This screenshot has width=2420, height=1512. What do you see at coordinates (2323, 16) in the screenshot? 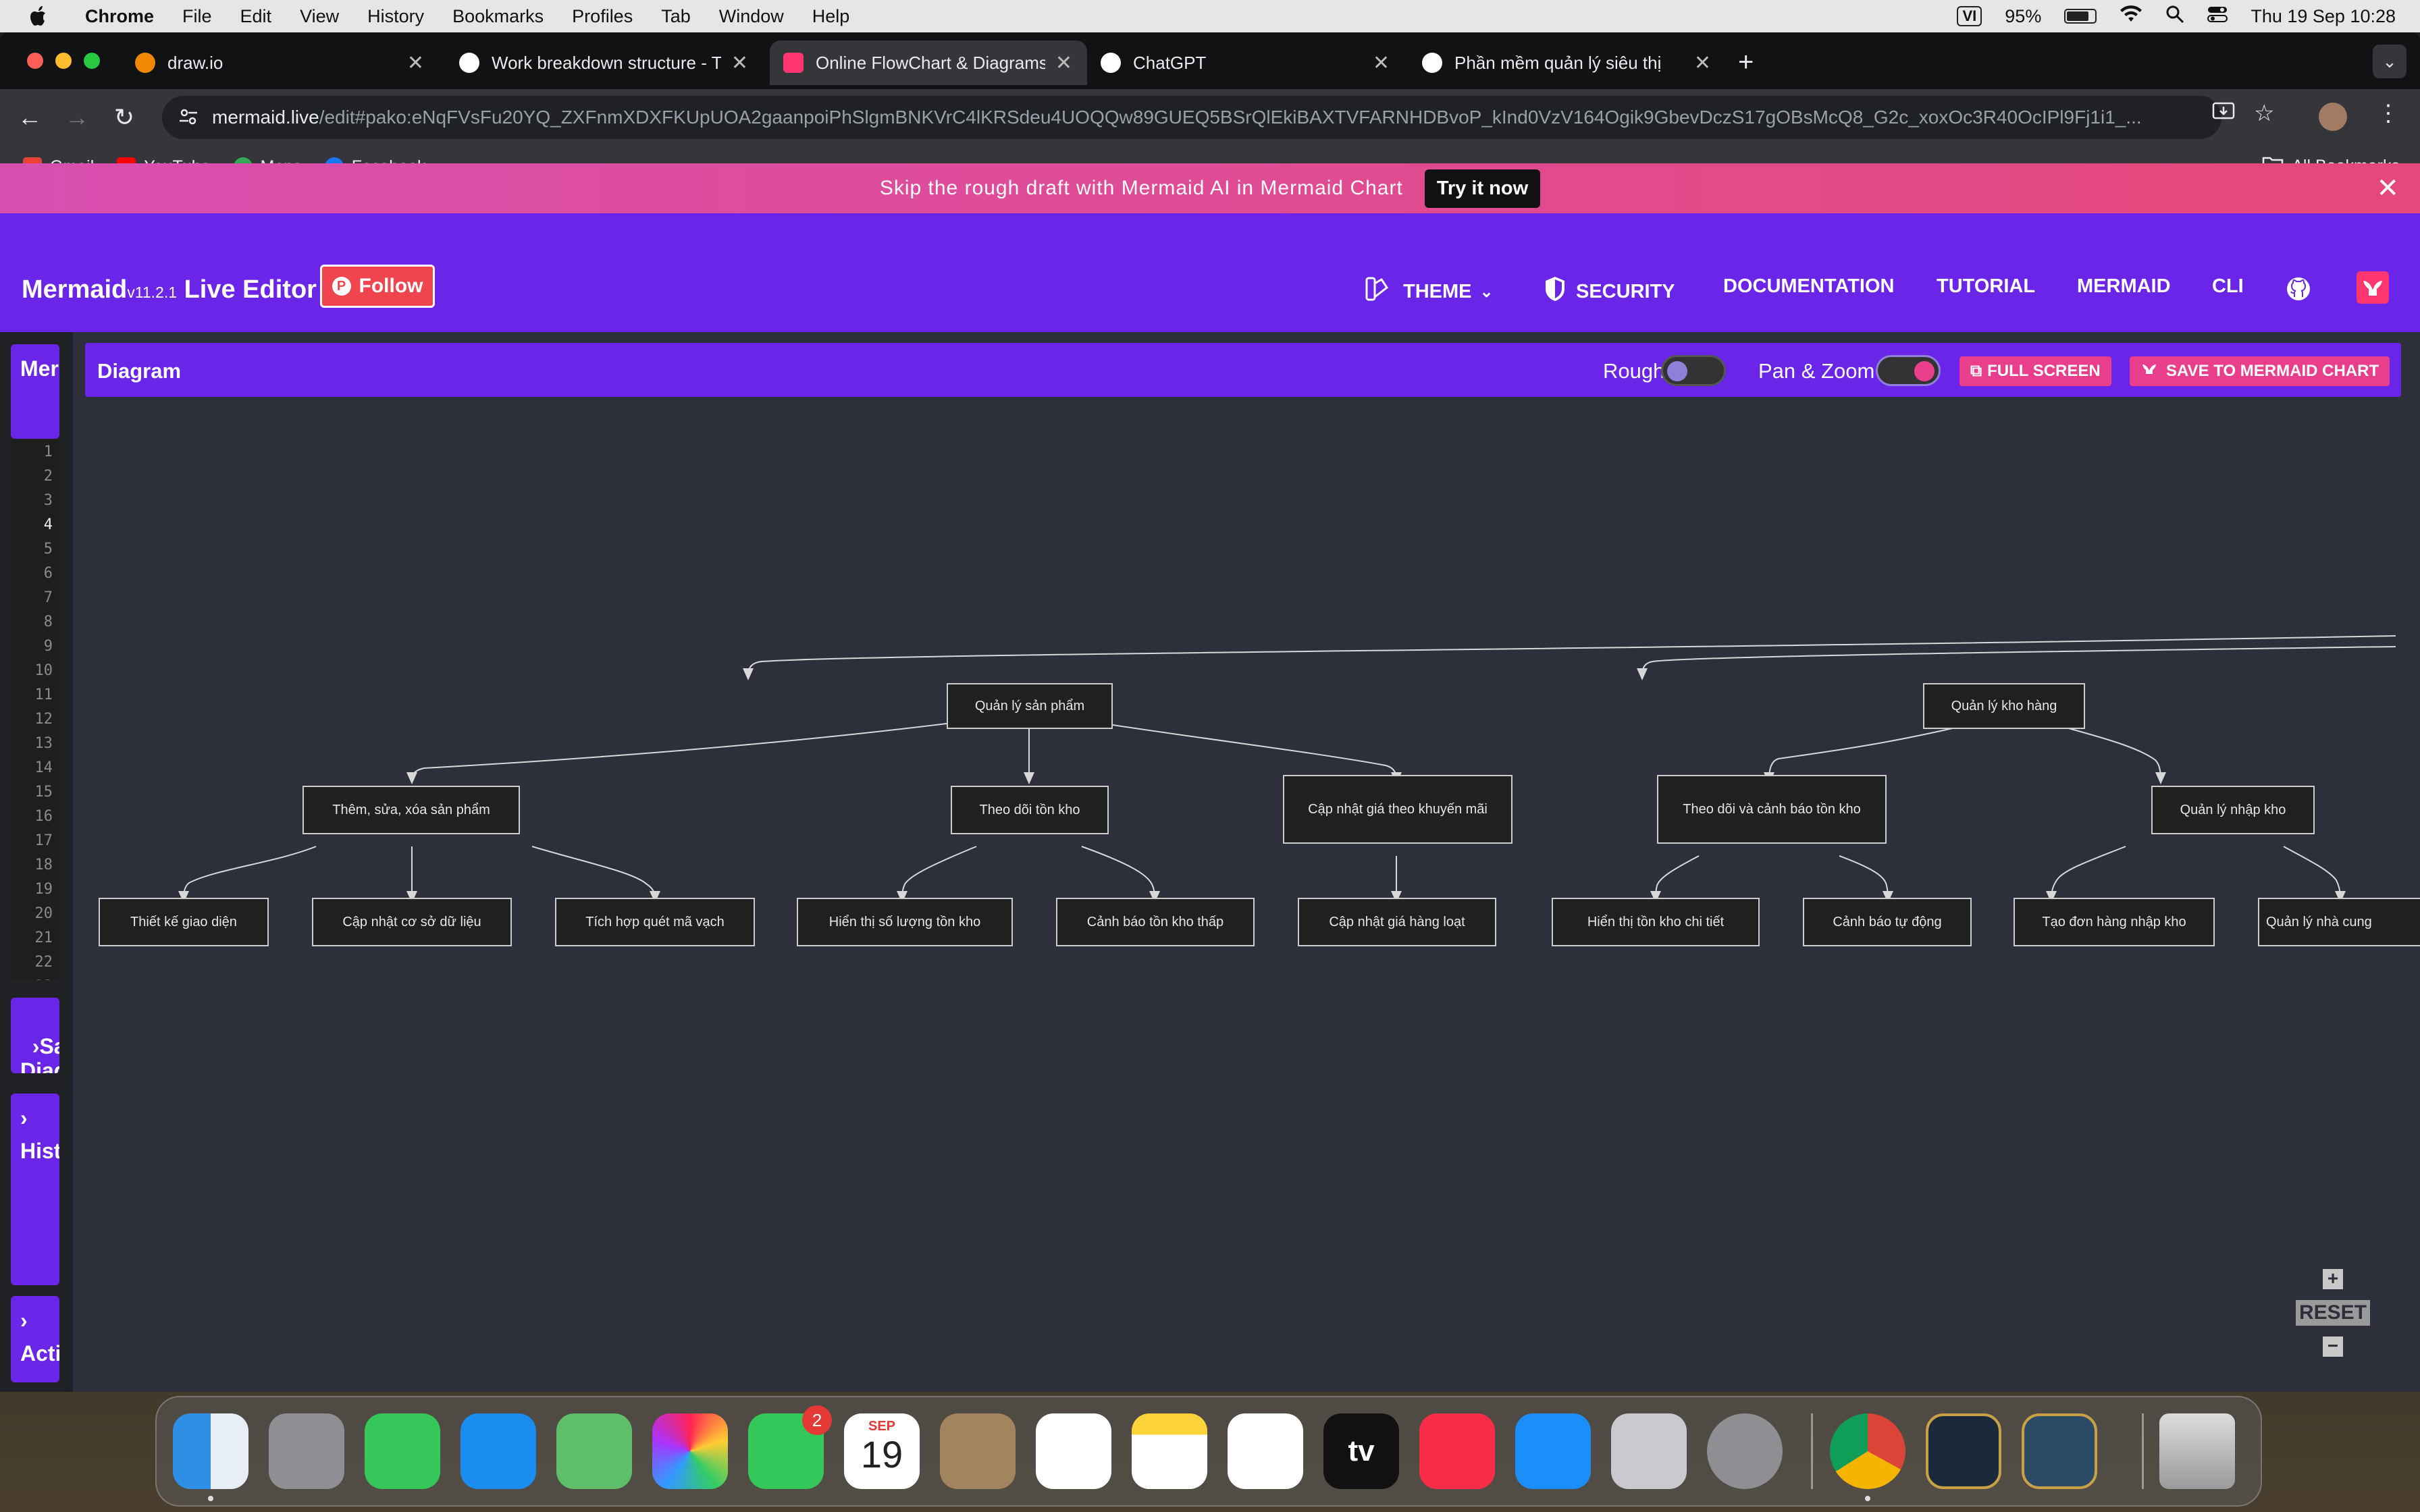
I see `clock-datetime: Thu 19 Sep 10:28` at bounding box center [2323, 16].